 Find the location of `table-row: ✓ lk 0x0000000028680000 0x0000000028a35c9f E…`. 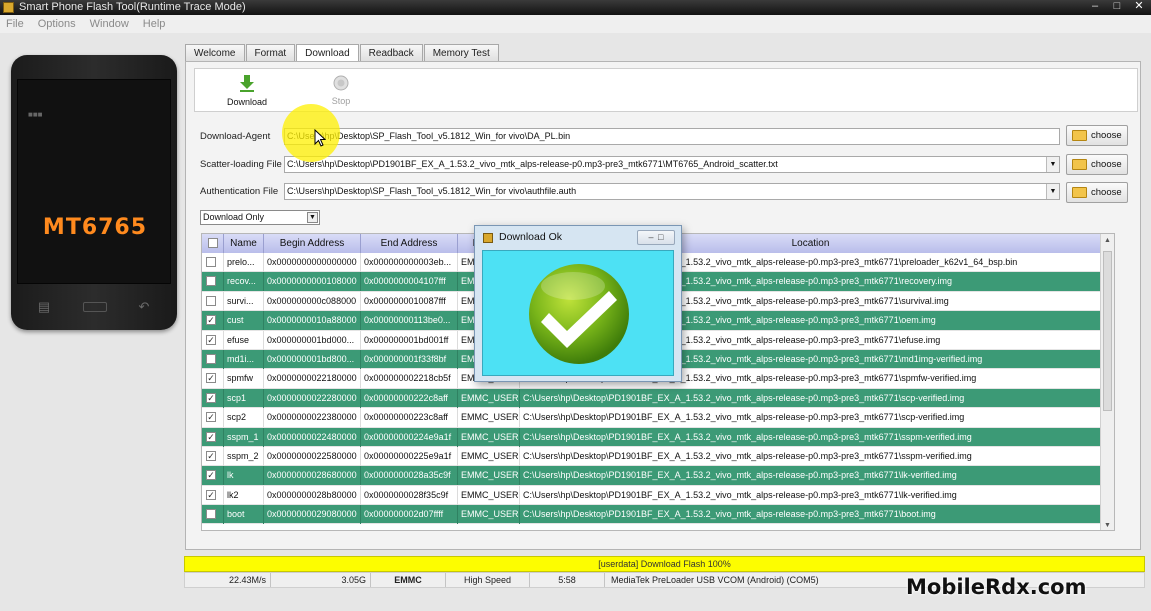

table-row: ✓ lk 0x0000000028680000 0x0000000028a35c9f E… is located at coordinates (652, 476).